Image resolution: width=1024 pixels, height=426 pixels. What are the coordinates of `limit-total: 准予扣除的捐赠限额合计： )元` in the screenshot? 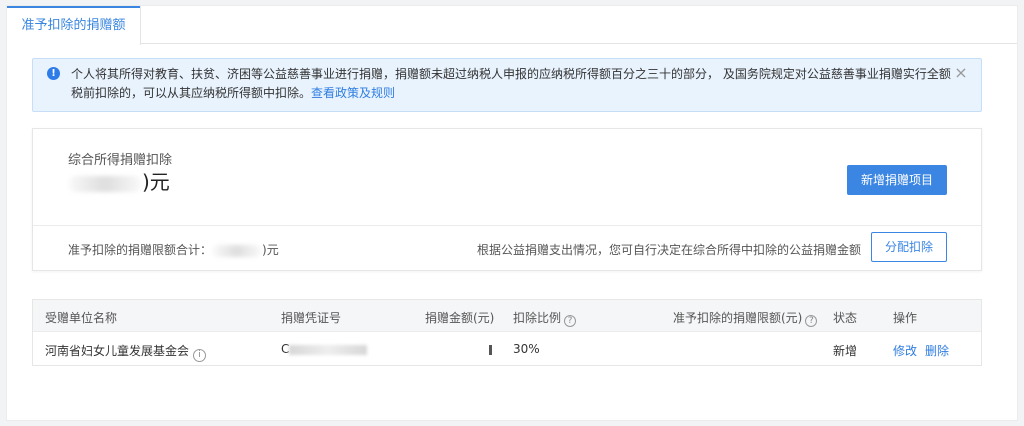 It's located at (173, 249).